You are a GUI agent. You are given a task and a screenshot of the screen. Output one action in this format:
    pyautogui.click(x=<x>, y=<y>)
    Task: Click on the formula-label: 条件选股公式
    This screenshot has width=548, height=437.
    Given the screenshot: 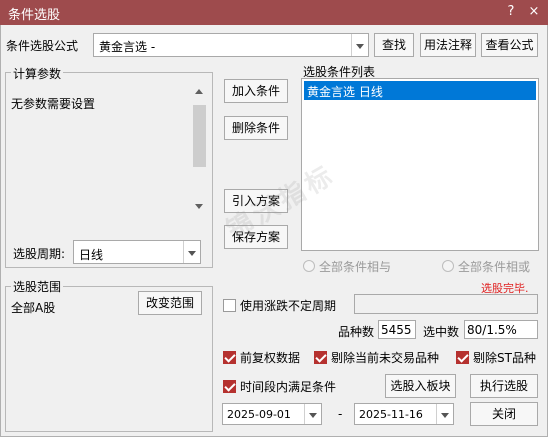 What is the action you would take?
    pyautogui.click(x=42, y=46)
    